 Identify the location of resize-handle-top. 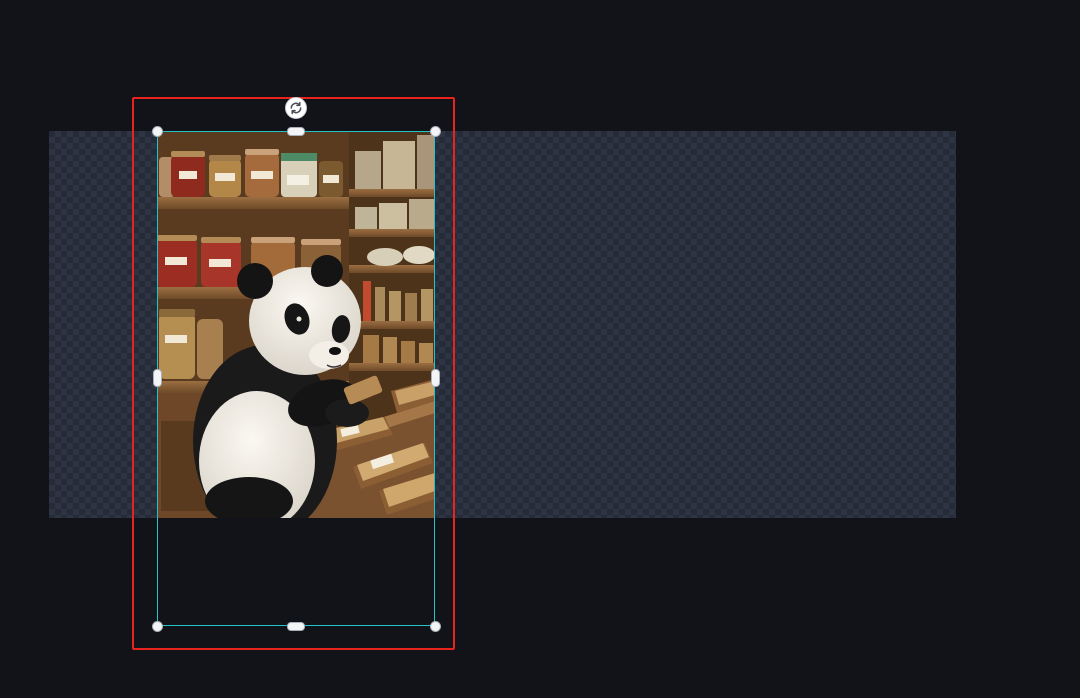
(296, 131).